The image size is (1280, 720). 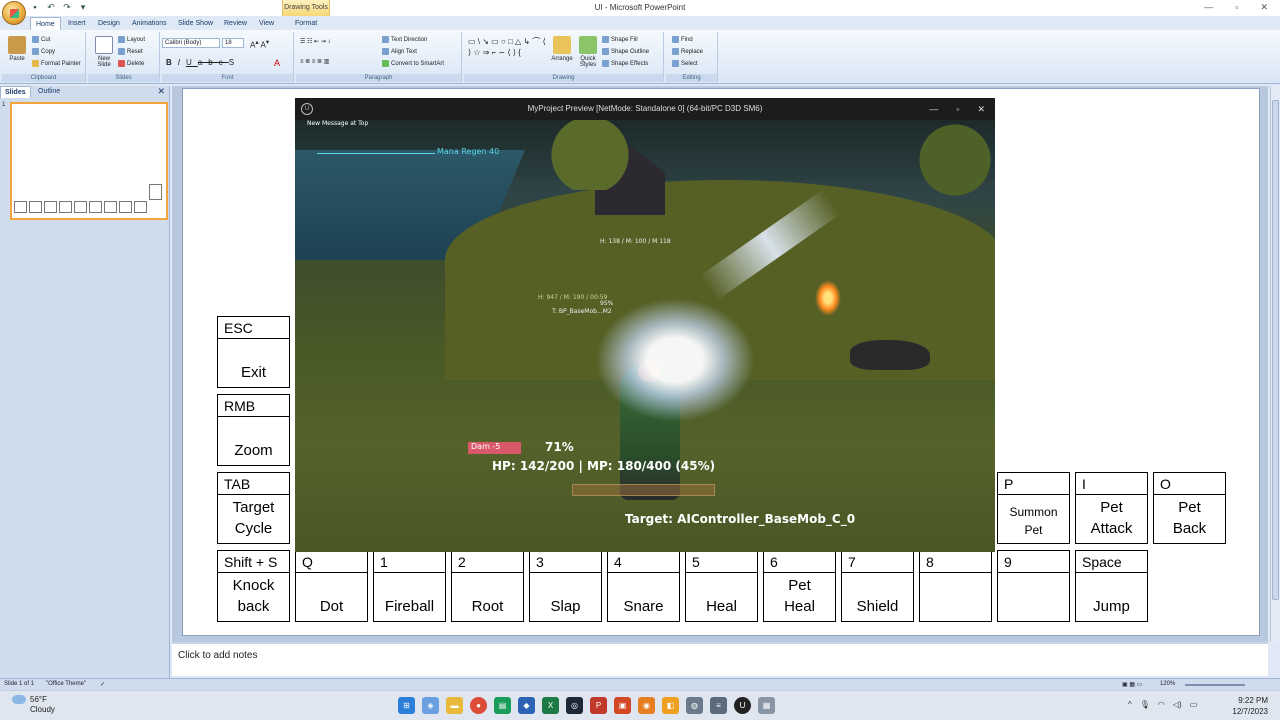 I want to click on key-box-o: O Pet Back, so click(x=1189, y=508).